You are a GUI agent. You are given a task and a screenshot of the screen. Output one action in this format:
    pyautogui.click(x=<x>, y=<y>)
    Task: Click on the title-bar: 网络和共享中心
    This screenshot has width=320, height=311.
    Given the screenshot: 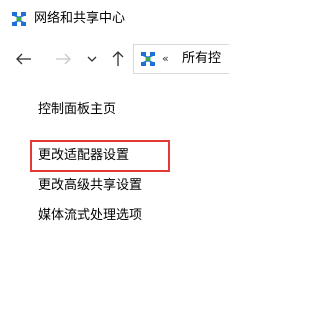 What is the action you would take?
    pyautogui.click(x=114, y=19)
    